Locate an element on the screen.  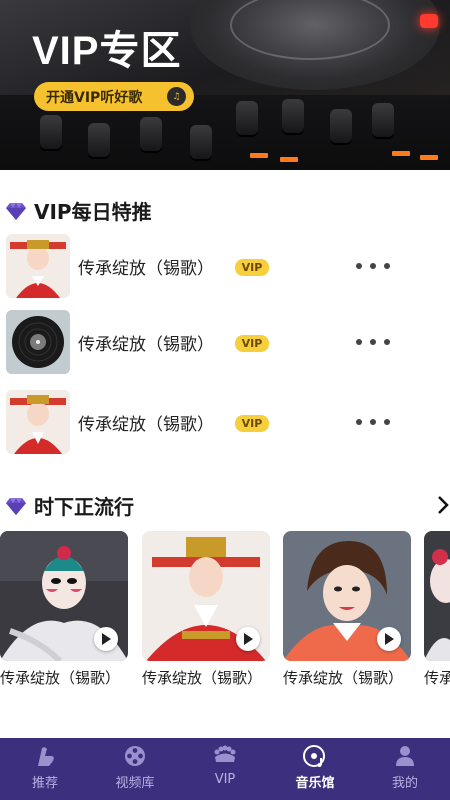
page-title: VIP专区 is located at coordinates (107, 51).